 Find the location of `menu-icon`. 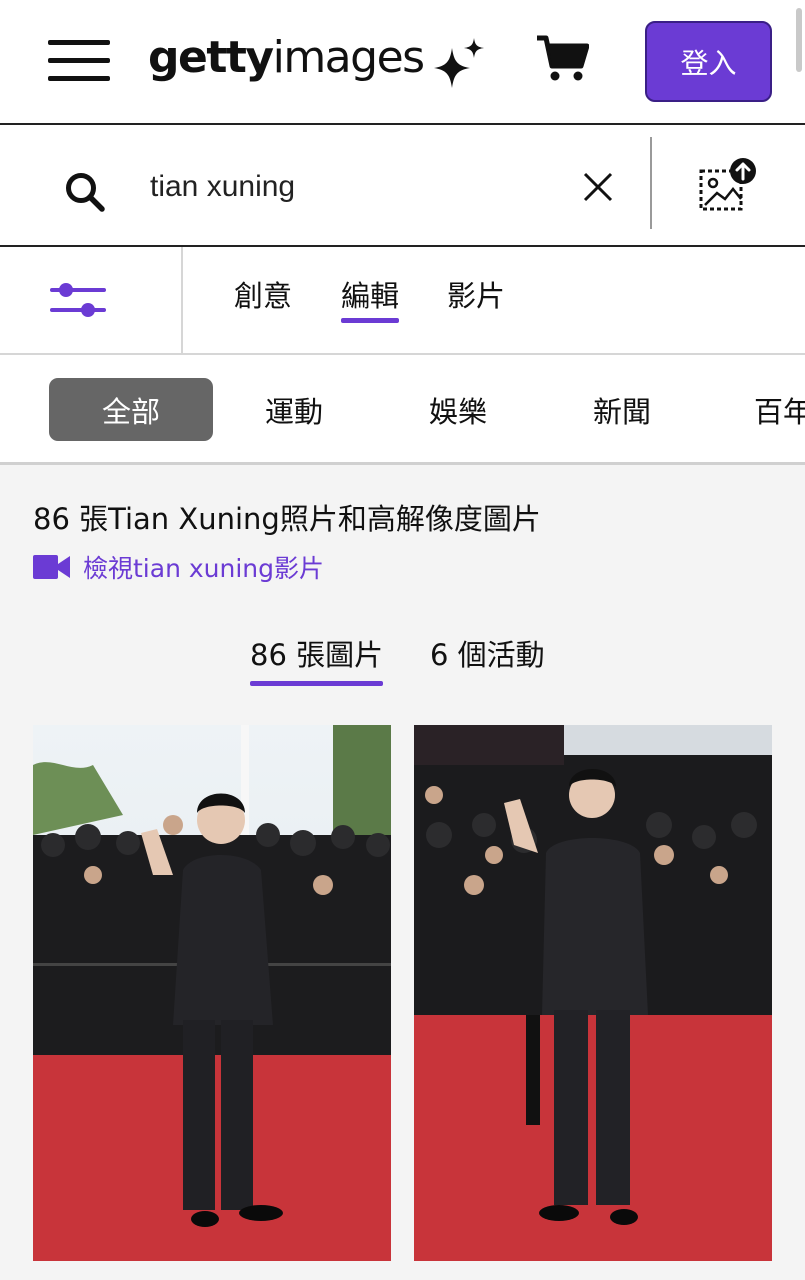

menu-icon is located at coordinates (80, 62).